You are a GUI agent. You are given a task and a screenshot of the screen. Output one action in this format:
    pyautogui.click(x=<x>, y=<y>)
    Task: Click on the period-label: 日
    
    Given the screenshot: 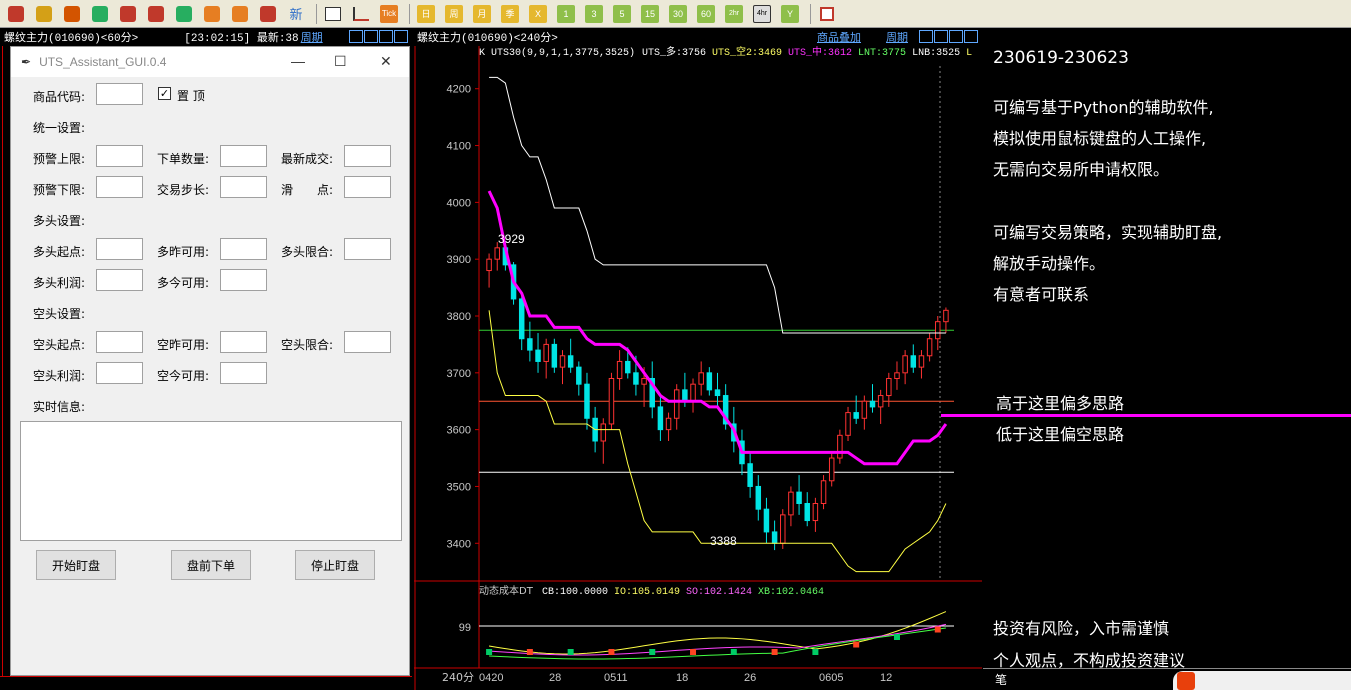 What is the action you would take?
    pyautogui.click(x=426, y=13)
    